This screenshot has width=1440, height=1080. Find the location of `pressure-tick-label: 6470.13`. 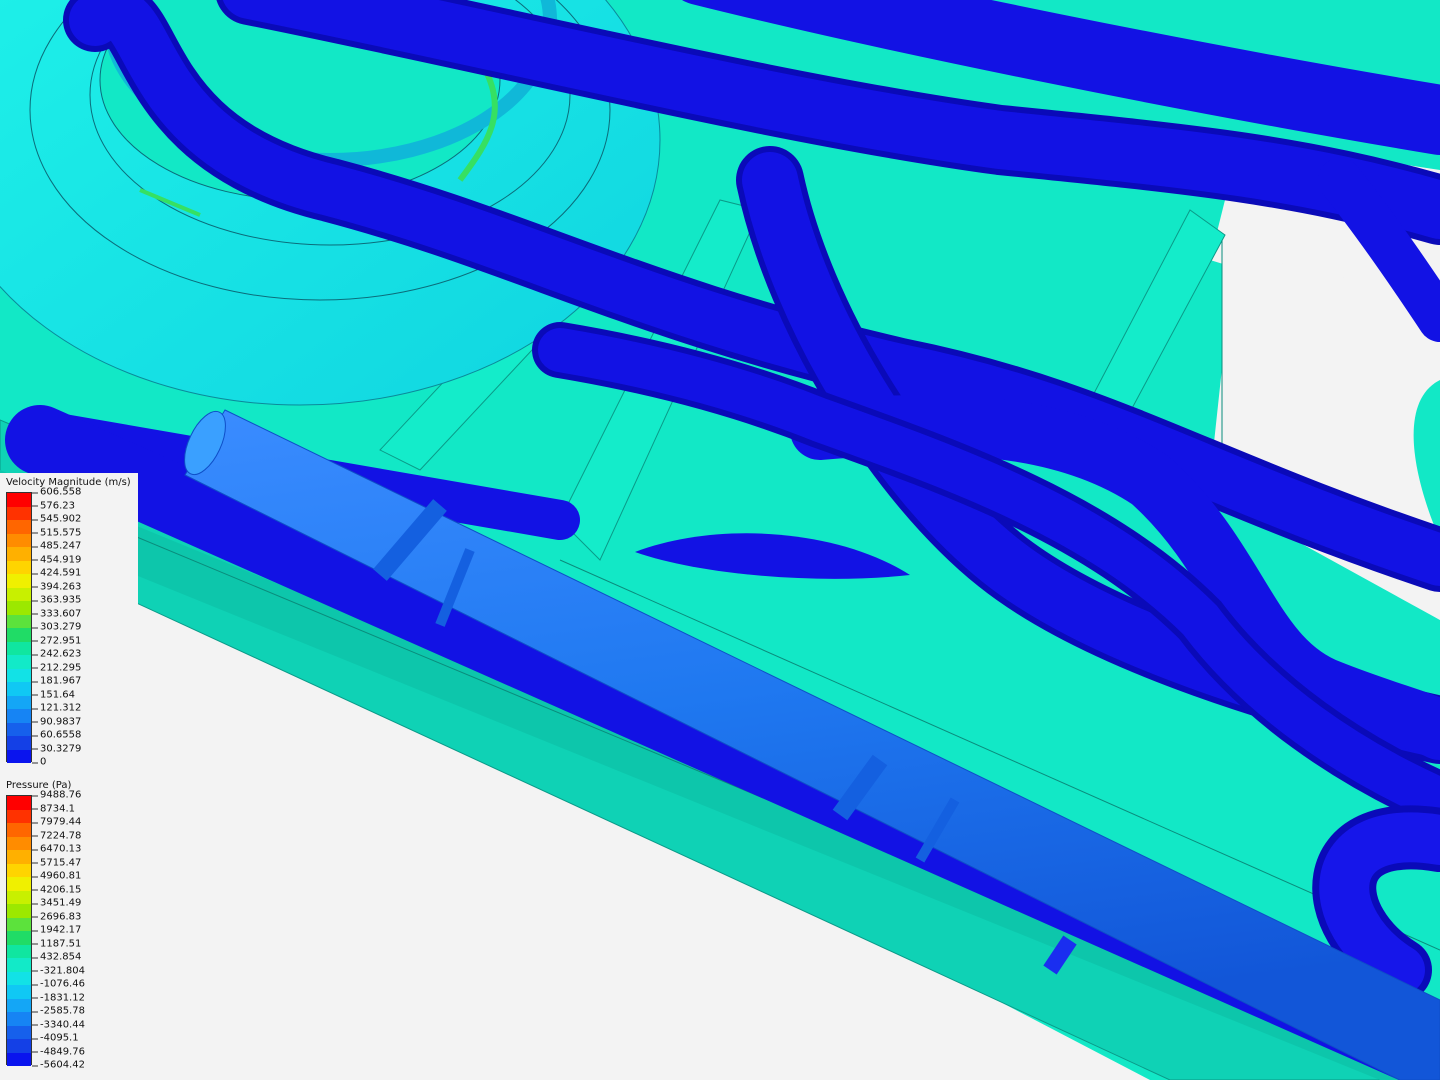

pressure-tick-label: 6470.13 is located at coordinates (56, 849).